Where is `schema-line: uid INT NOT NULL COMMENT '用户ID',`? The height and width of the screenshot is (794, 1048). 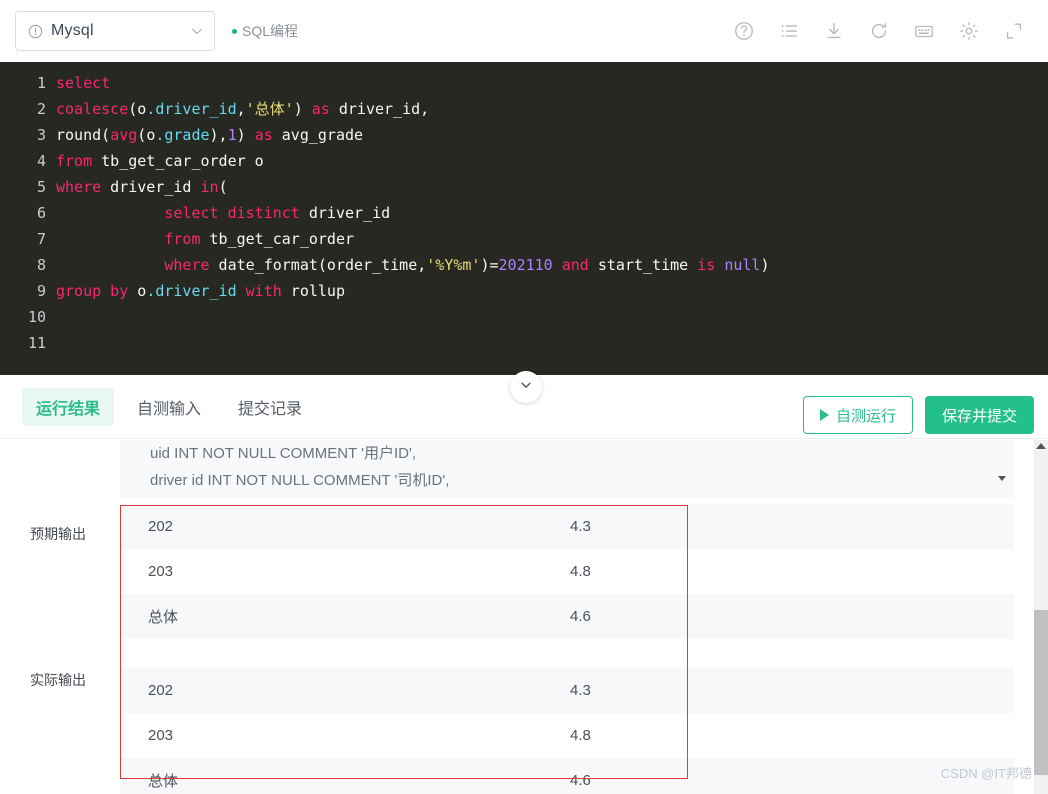
schema-line: uid INT NOT NULL COMMENT '用户ID', is located at coordinates (283, 453).